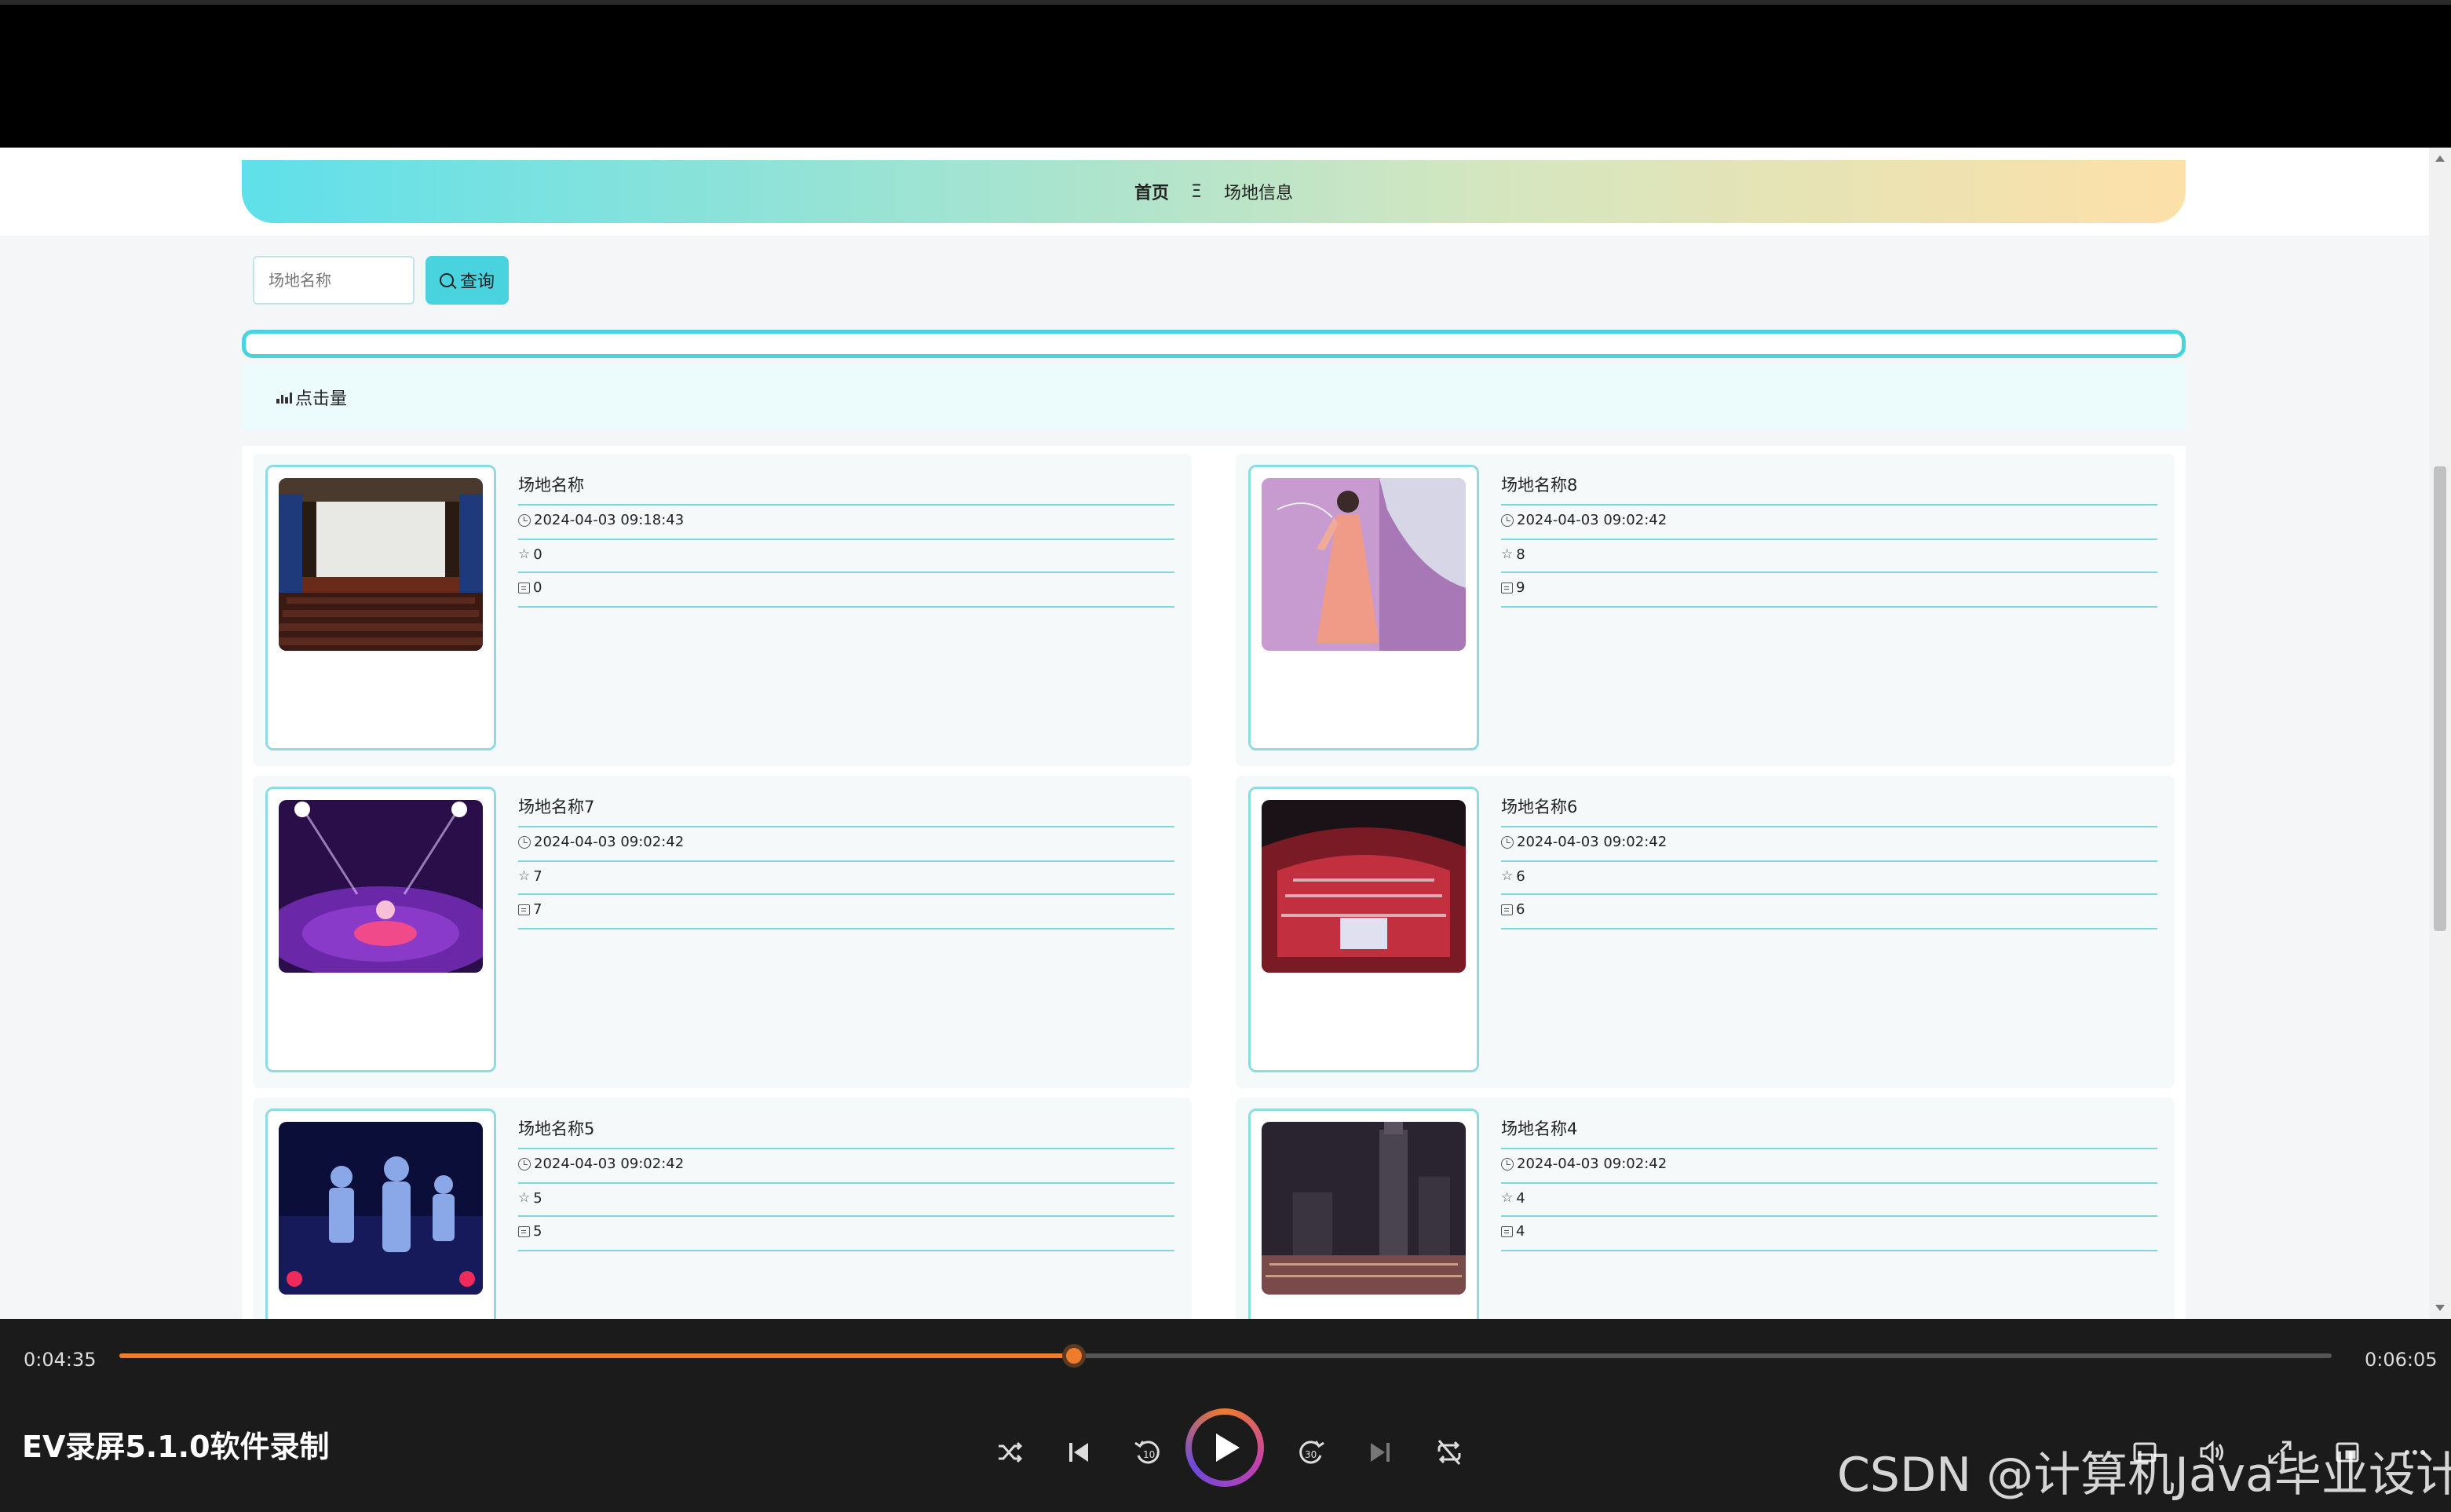 This screenshot has width=2451, height=1512. What do you see at coordinates (722, 1208) in the screenshot?
I see `venue-card: 场地名称5 2024-04-03 09:02:42 ☆ 5 5` at bounding box center [722, 1208].